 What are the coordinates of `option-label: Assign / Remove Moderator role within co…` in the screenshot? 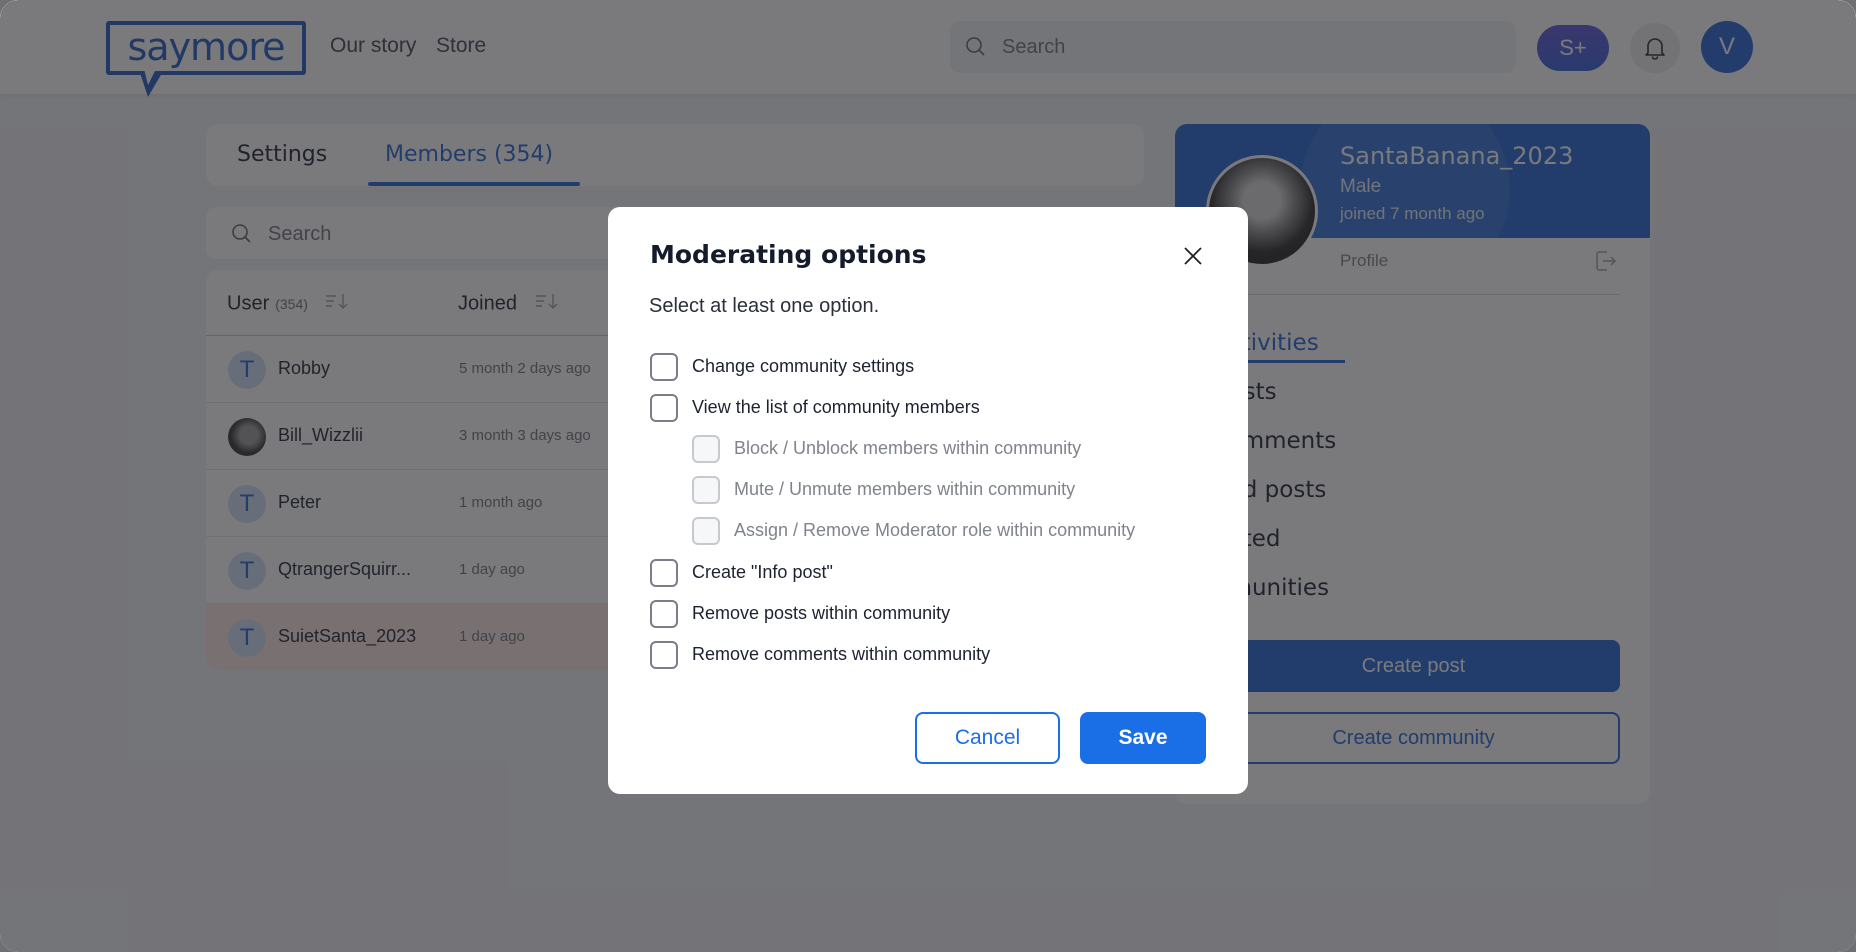 It's located at (935, 530).